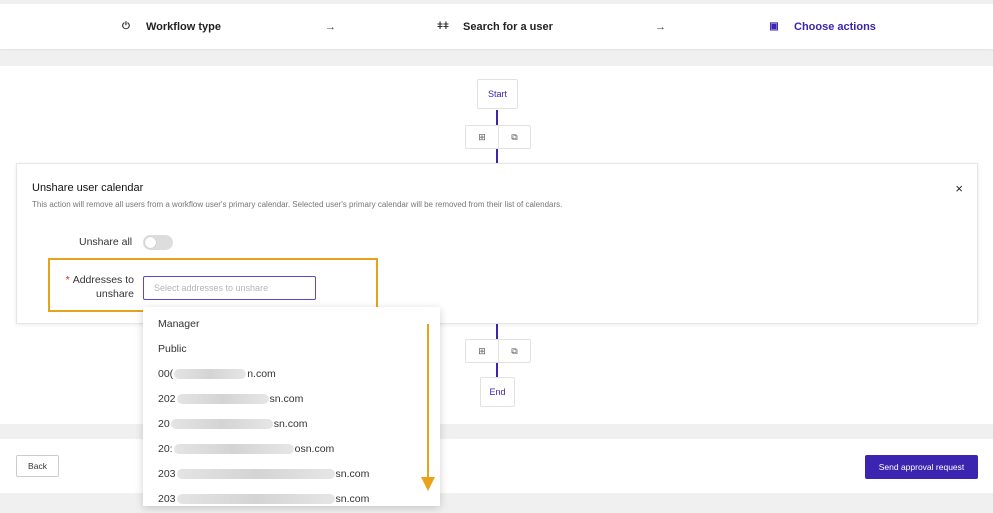  I want to click on action-title: Unshare user calendar, so click(88, 188).